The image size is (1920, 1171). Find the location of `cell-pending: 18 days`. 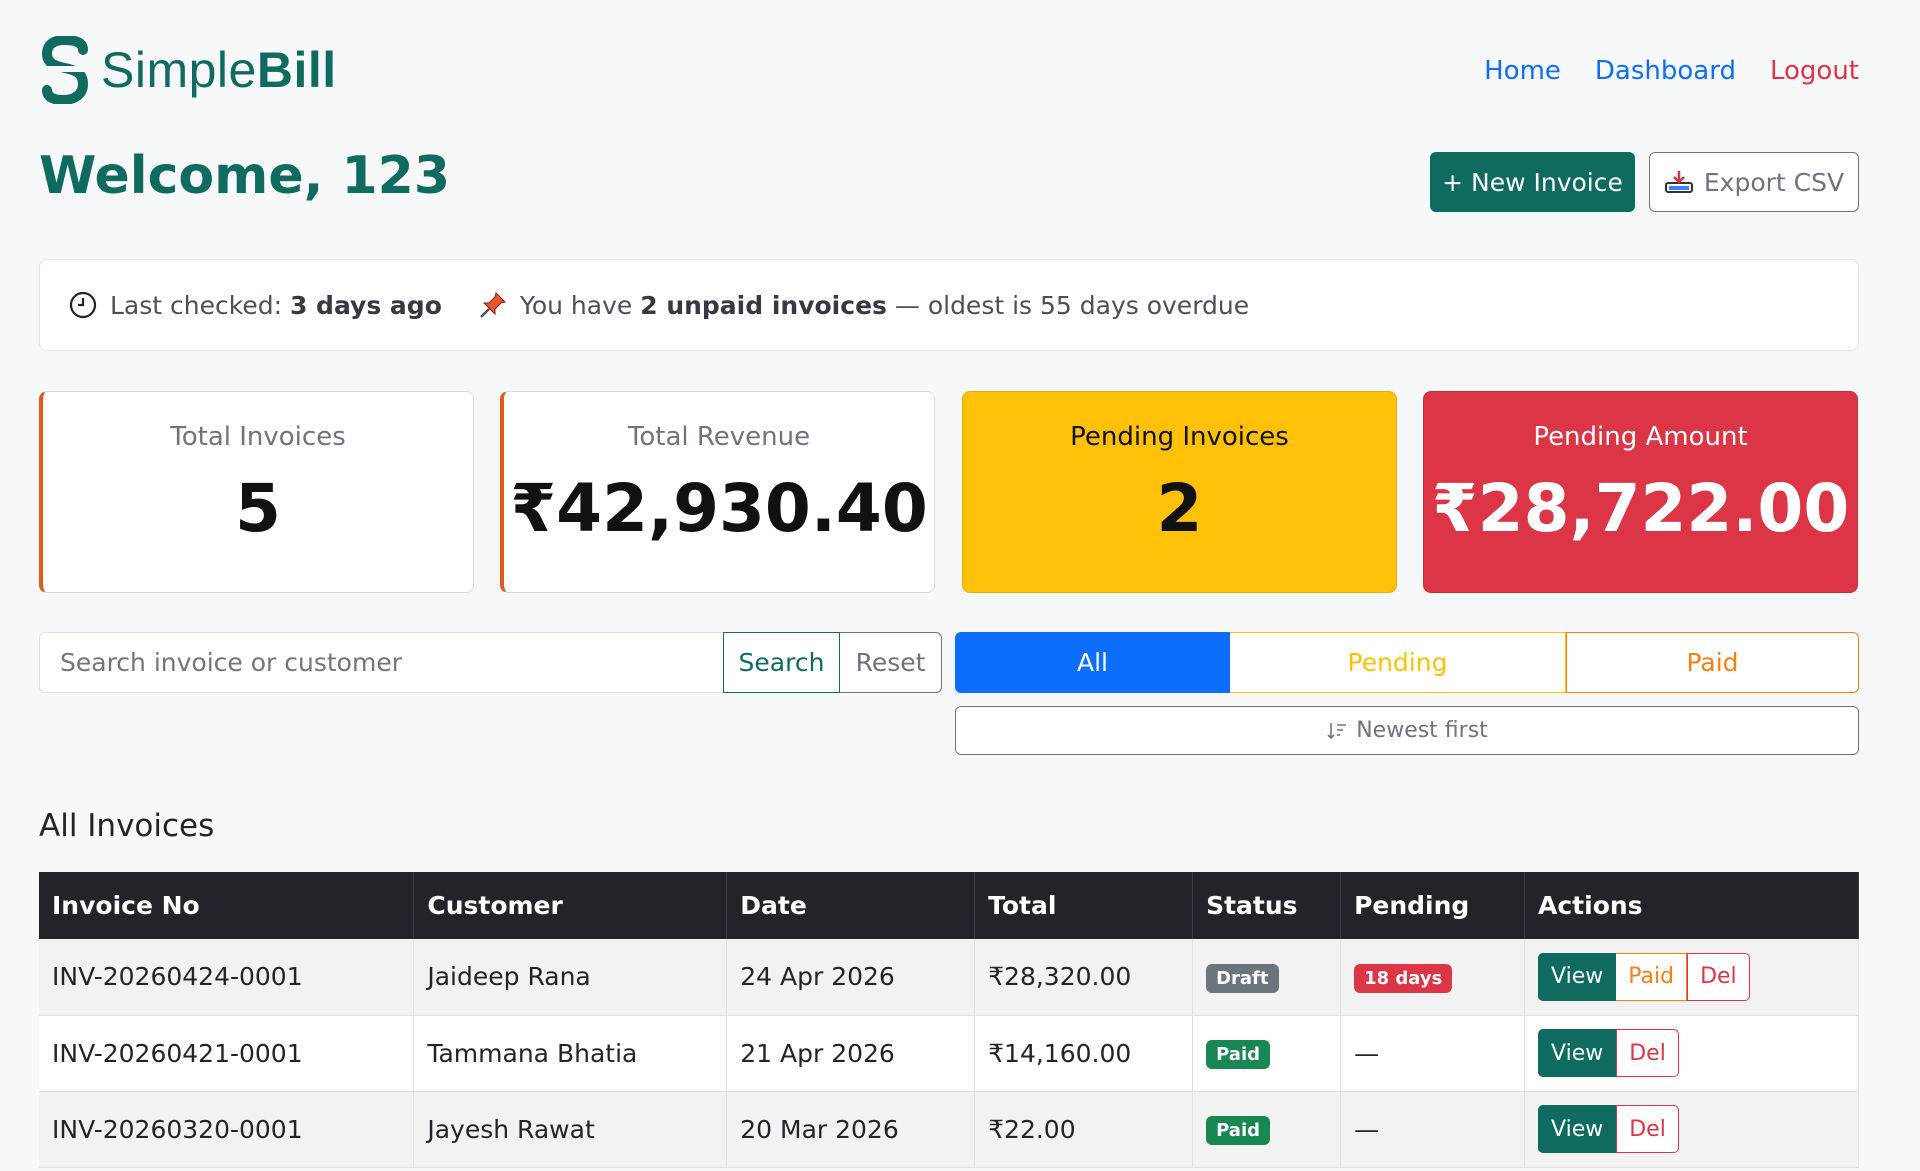

cell-pending: 18 days is located at coordinates (1433, 977).